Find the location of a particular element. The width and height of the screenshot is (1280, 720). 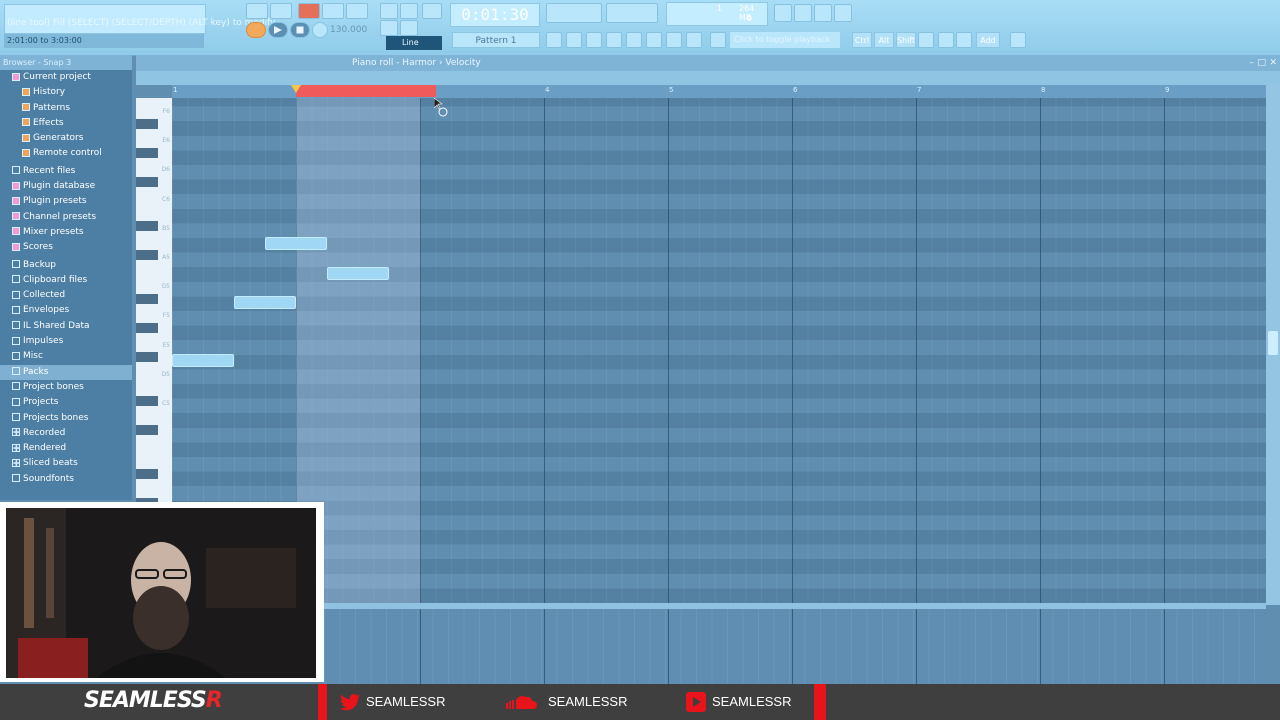

song-time-display: 0:01:30 is located at coordinates (495, 15).